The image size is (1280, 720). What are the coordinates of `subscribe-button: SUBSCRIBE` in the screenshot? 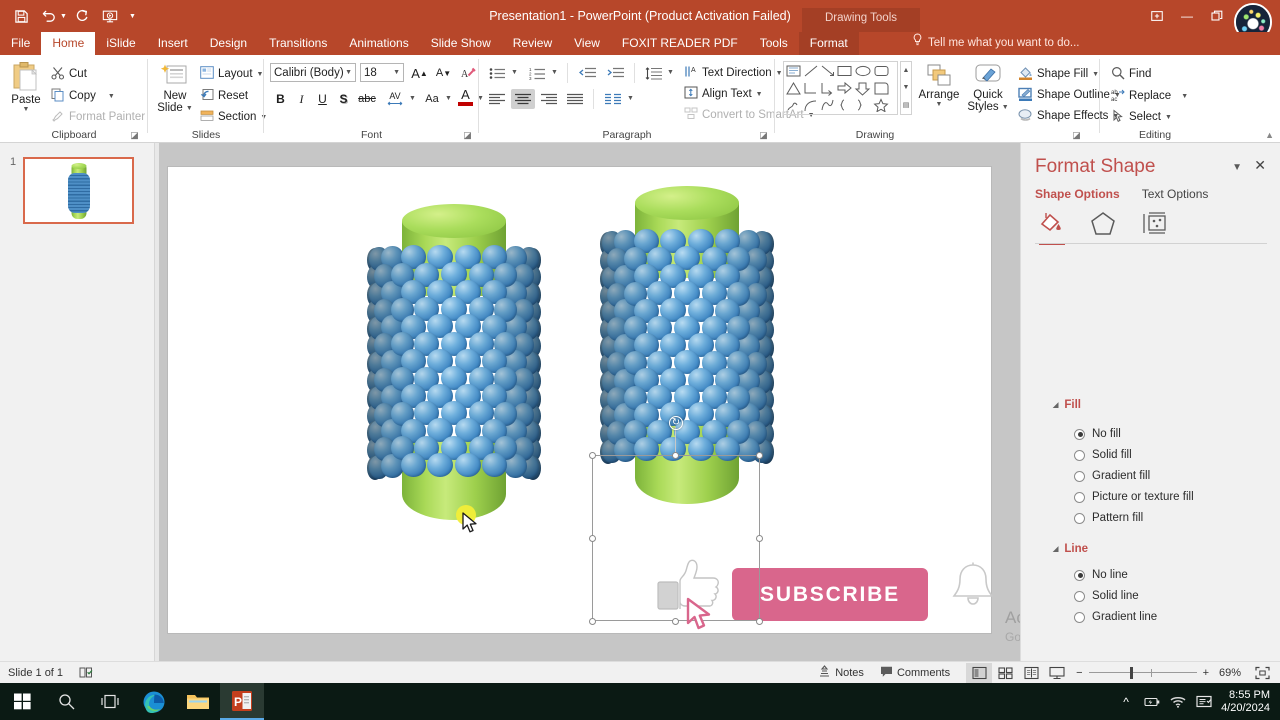 It's located at (830, 594).